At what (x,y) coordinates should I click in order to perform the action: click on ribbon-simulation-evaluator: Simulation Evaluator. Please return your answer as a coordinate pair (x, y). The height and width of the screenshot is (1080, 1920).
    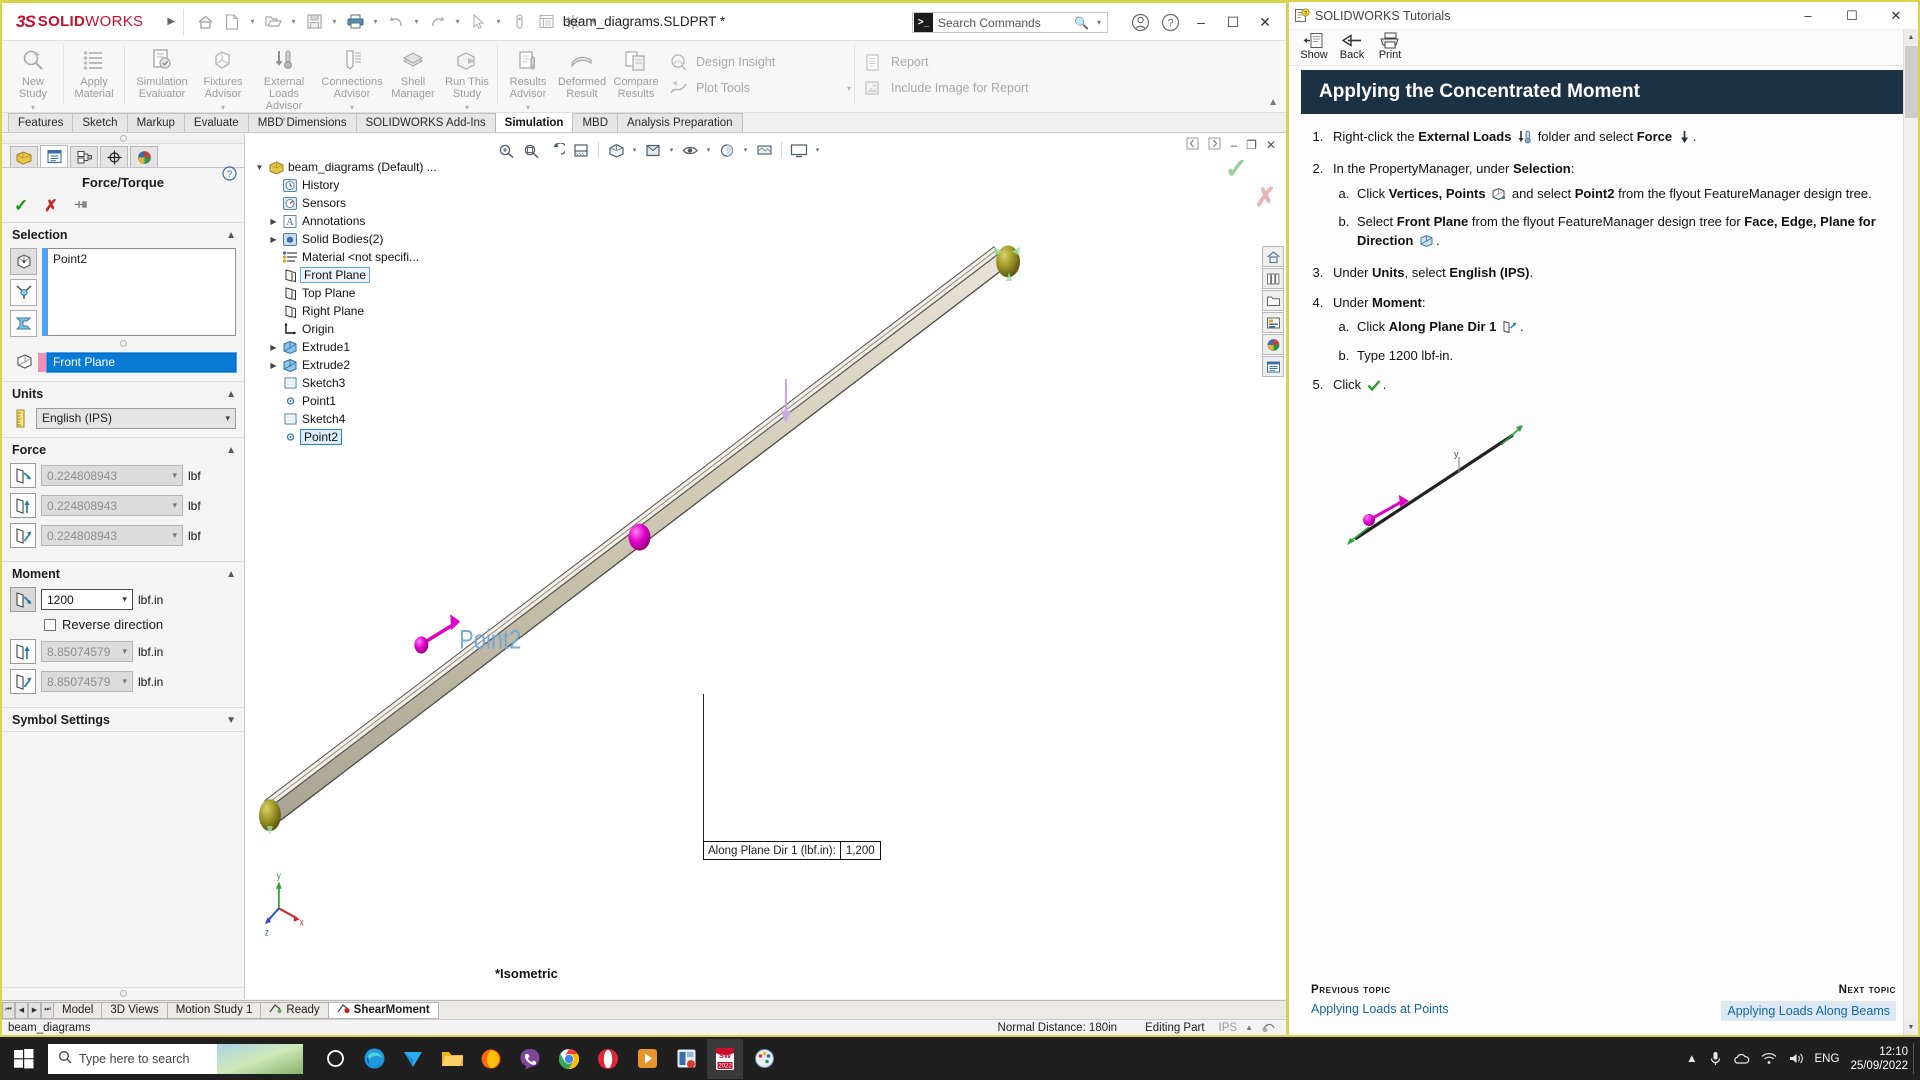
    Looking at the image, I should click on (162, 76).